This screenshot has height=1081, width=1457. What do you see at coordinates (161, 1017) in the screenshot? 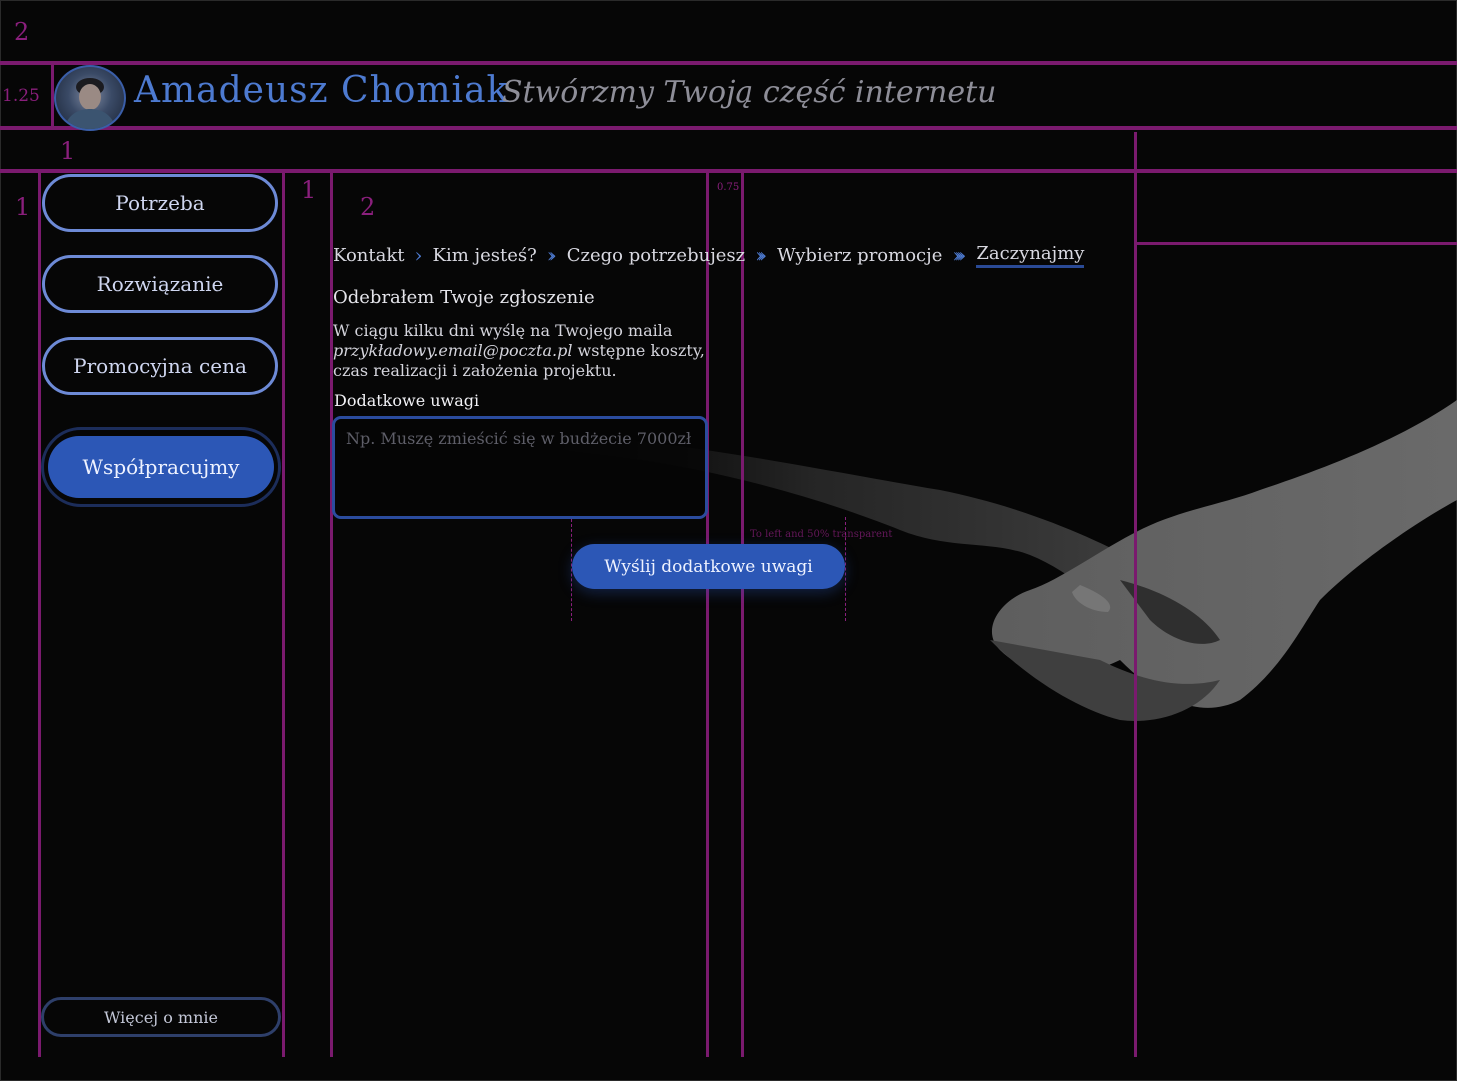
I see `about-me-button: Więcej o mnie` at bounding box center [161, 1017].